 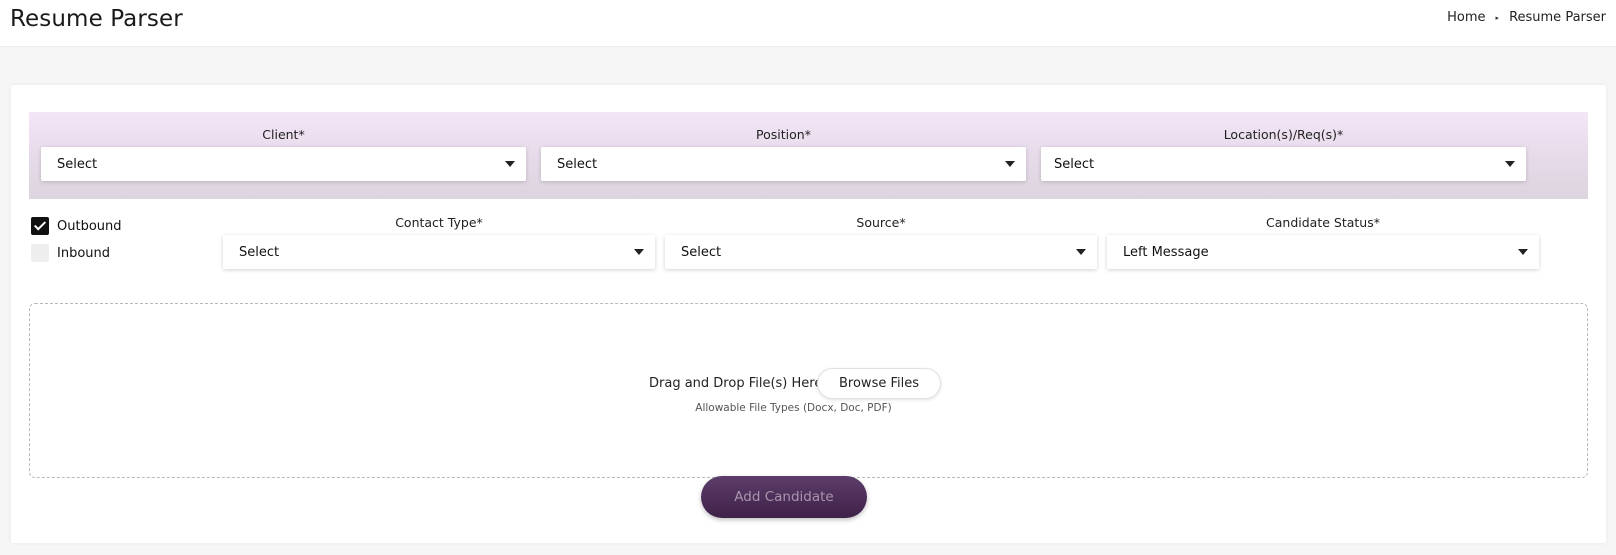 I want to click on source-select: Select, so click(x=881, y=252).